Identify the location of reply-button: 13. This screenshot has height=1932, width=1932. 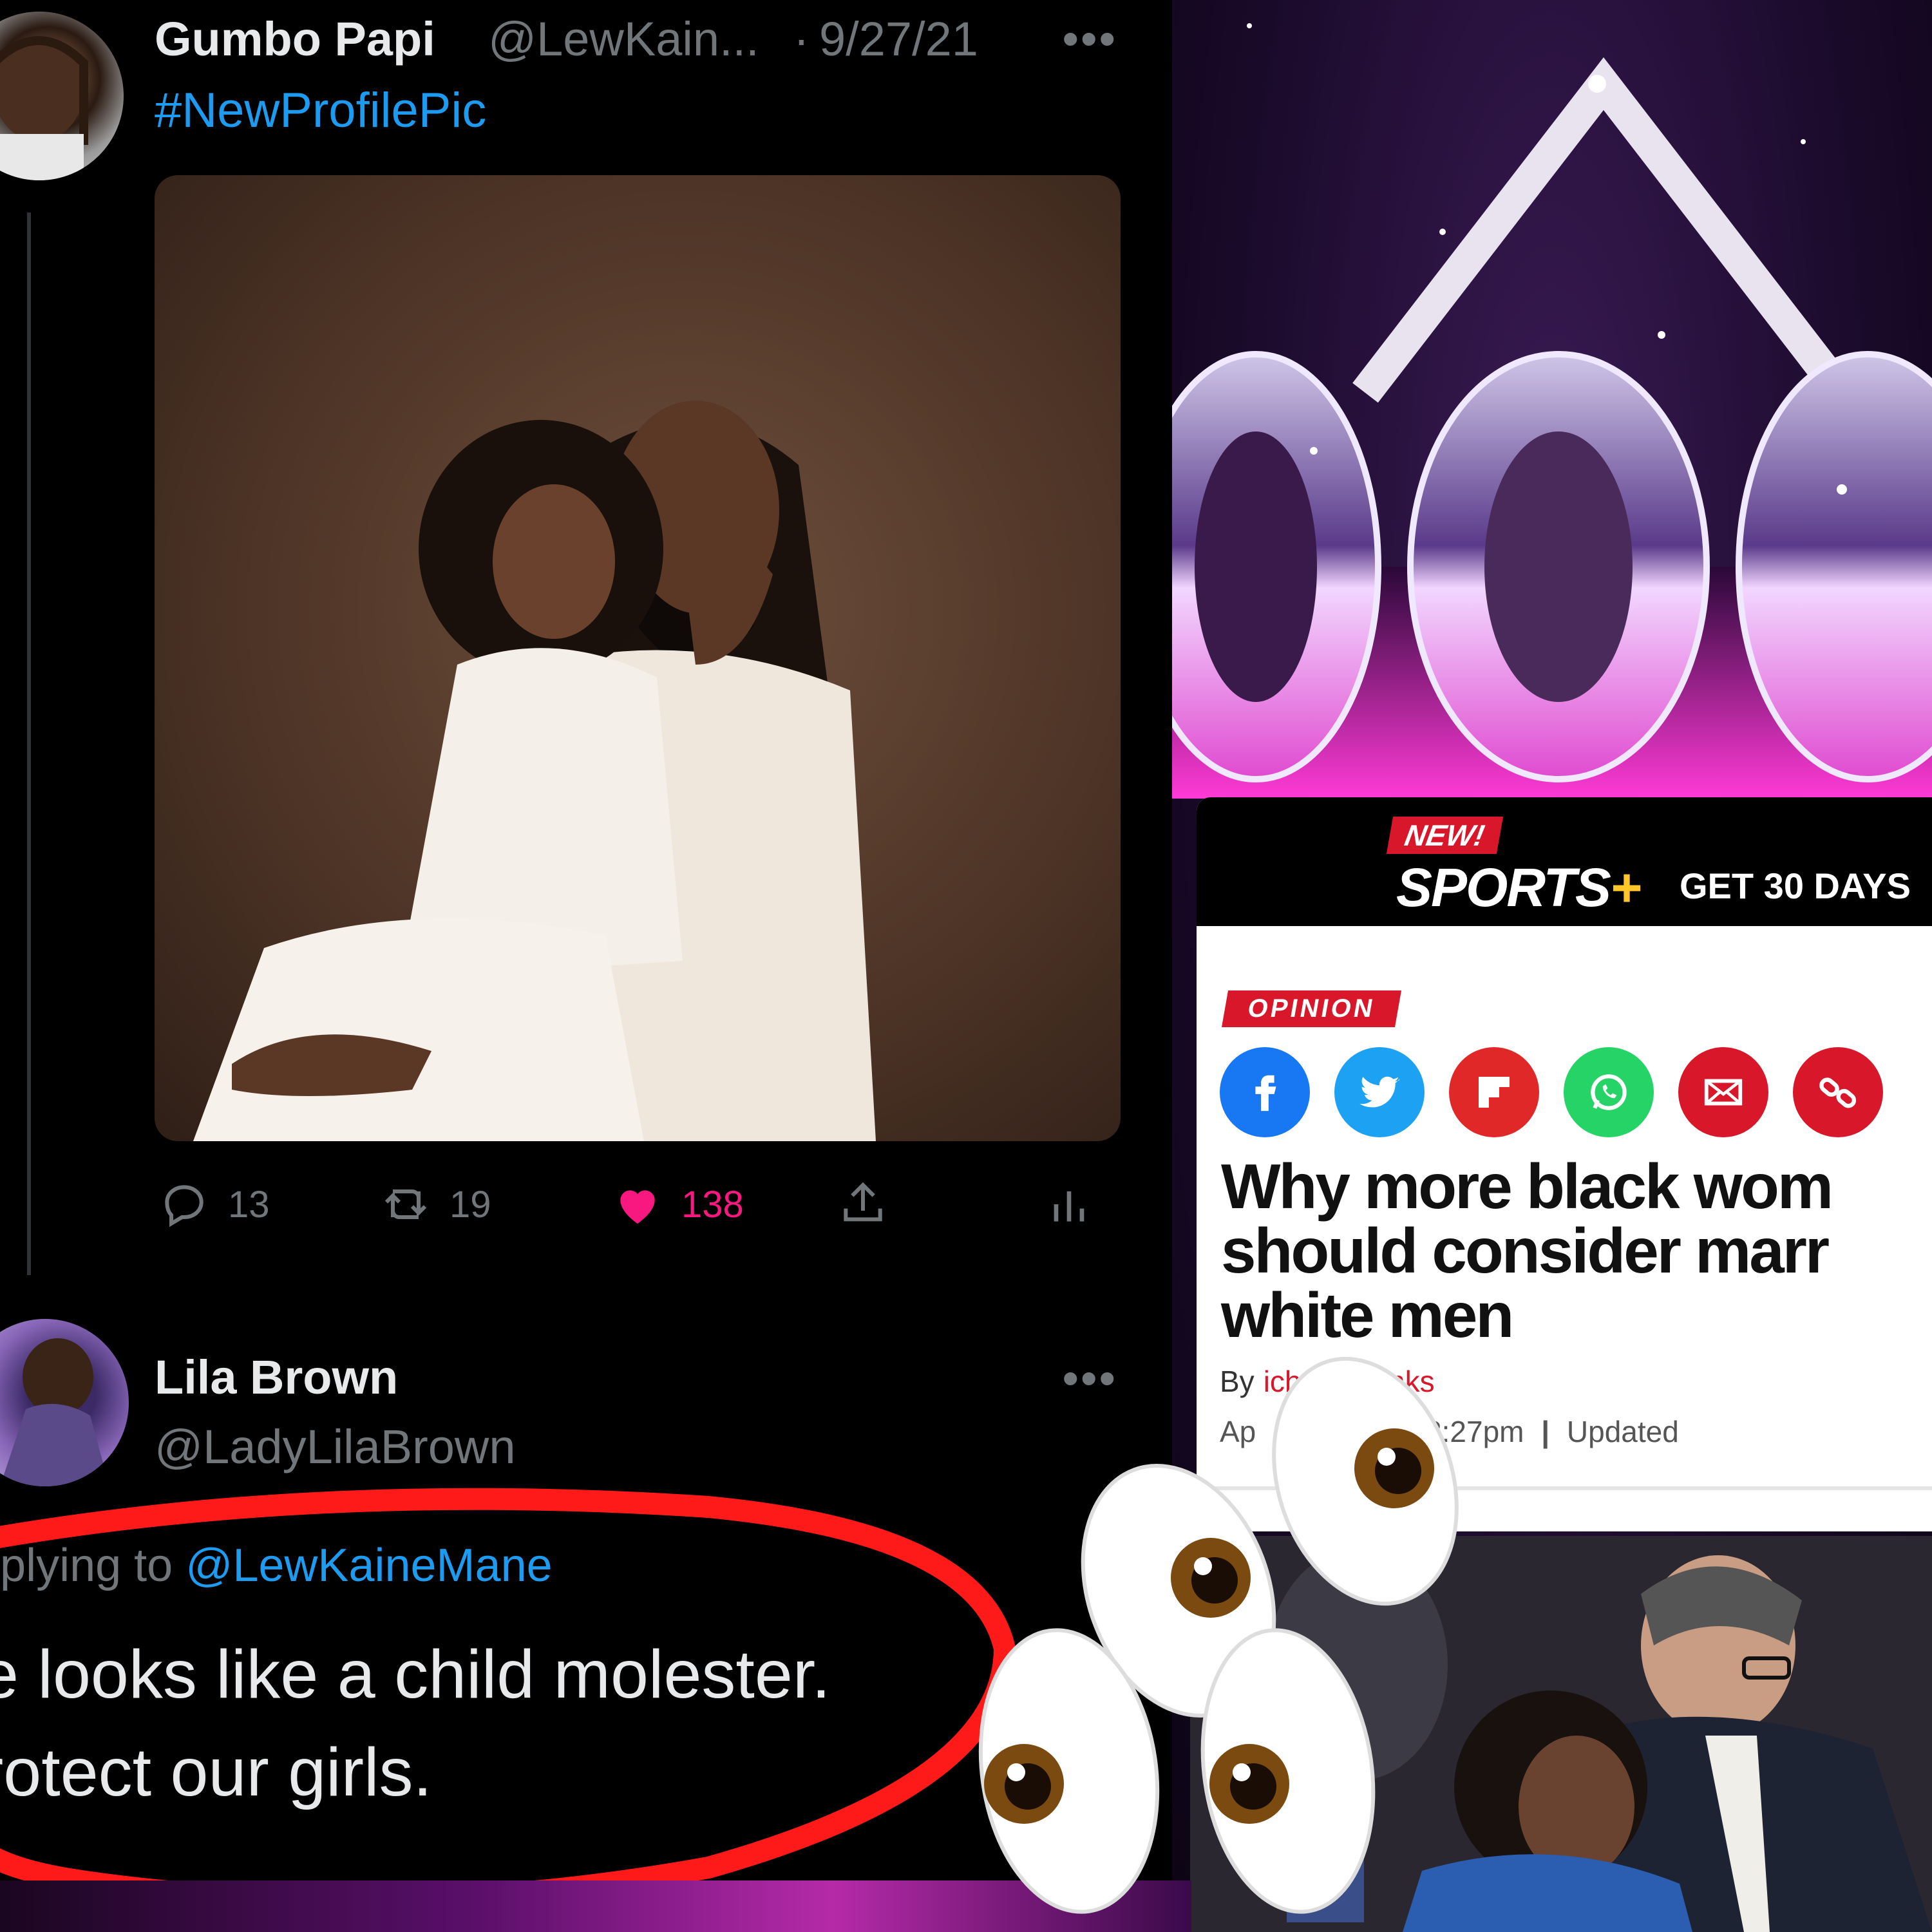
(214, 1204).